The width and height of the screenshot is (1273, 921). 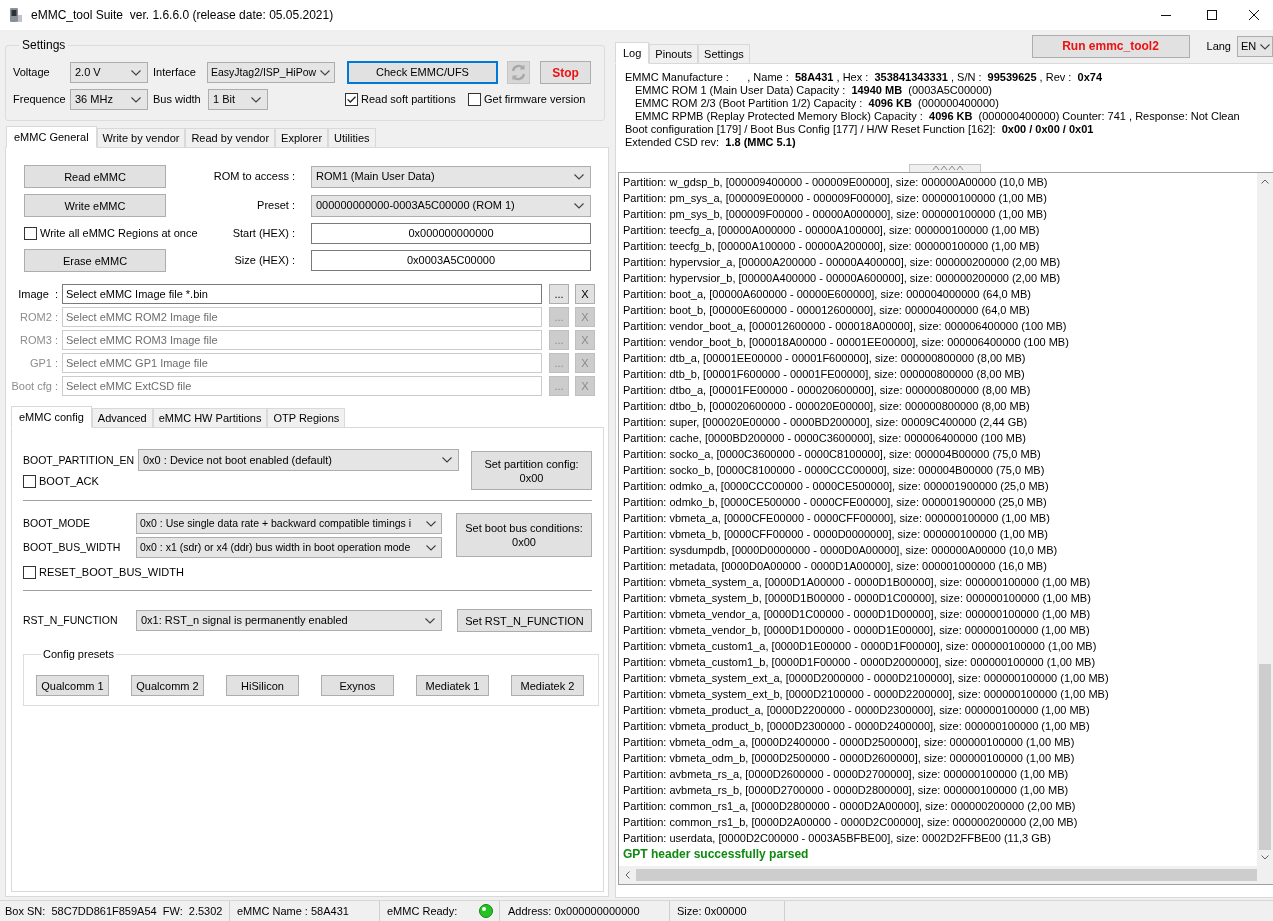 What do you see at coordinates (230, 137) in the screenshot?
I see `tab: Read by vendor` at bounding box center [230, 137].